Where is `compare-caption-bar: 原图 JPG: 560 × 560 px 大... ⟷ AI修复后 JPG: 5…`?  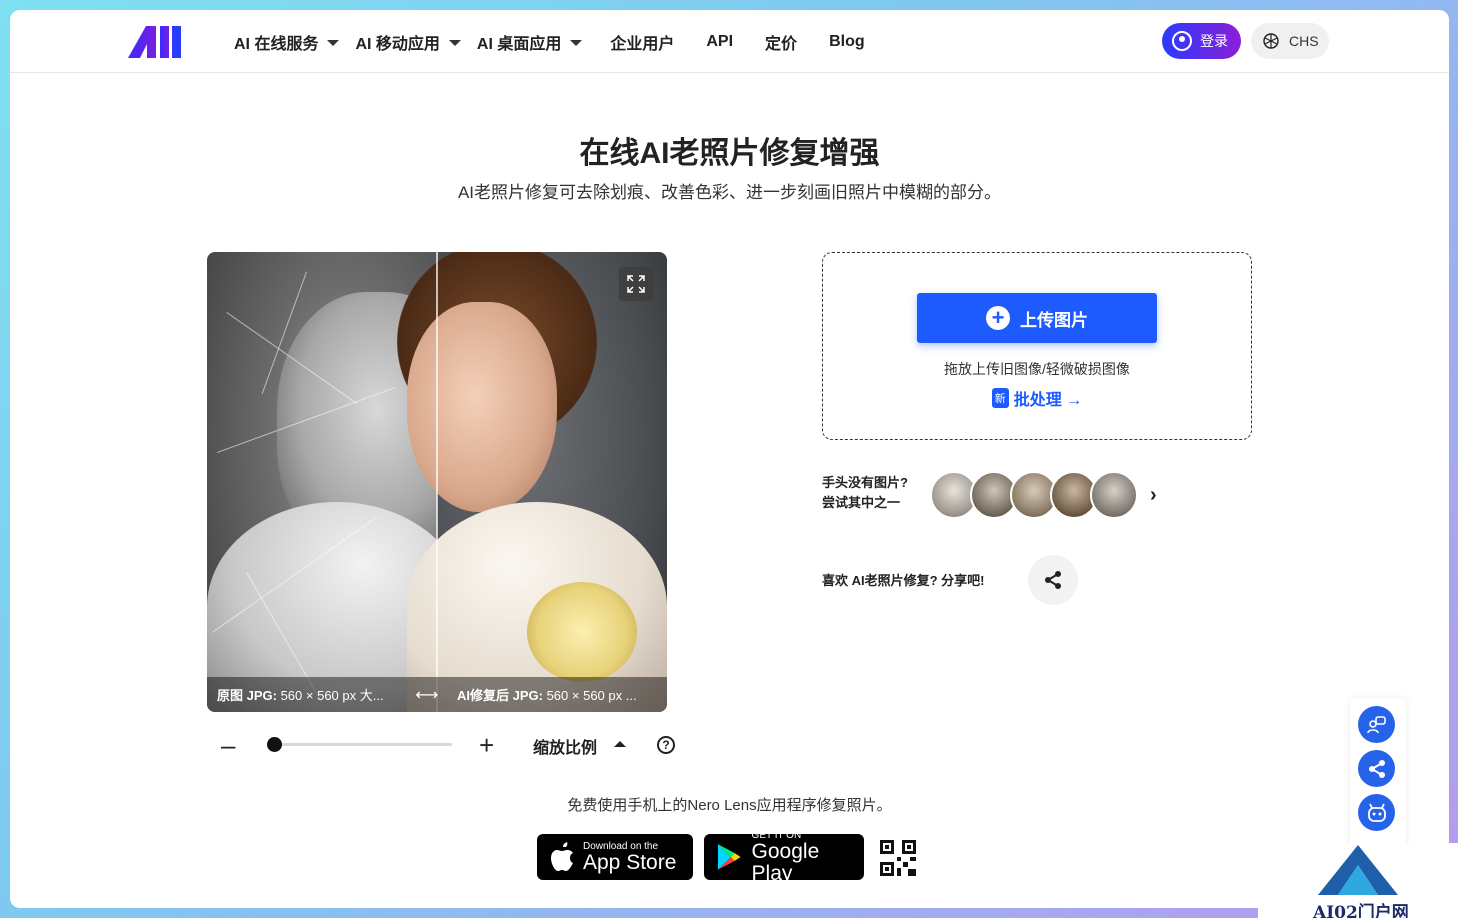
compare-caption-bar: 原图 JPG: 560 × 560 px 大... ⟷ AI修复后 JPG: 5… is located at coordinates (437, 694).